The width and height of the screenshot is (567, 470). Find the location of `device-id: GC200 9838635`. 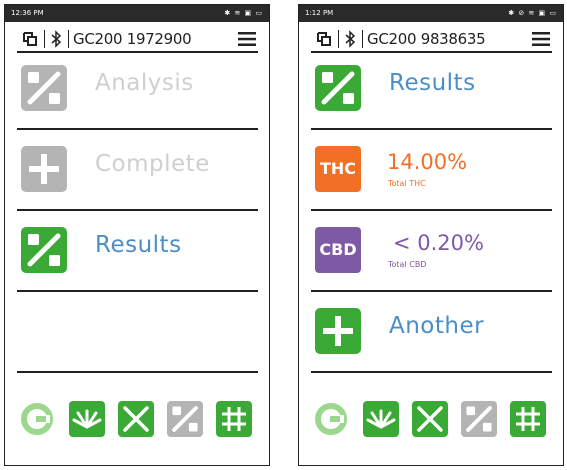

device-id: GC200 9838635 is located at coordinates (426, 39).